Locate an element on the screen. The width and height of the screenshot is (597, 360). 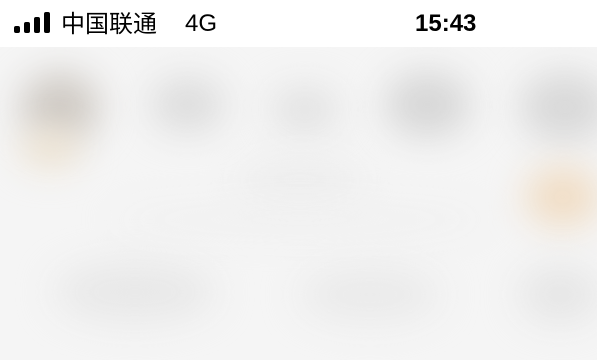
carrier-name: 中国联通 is located at coordinates (109, 24).